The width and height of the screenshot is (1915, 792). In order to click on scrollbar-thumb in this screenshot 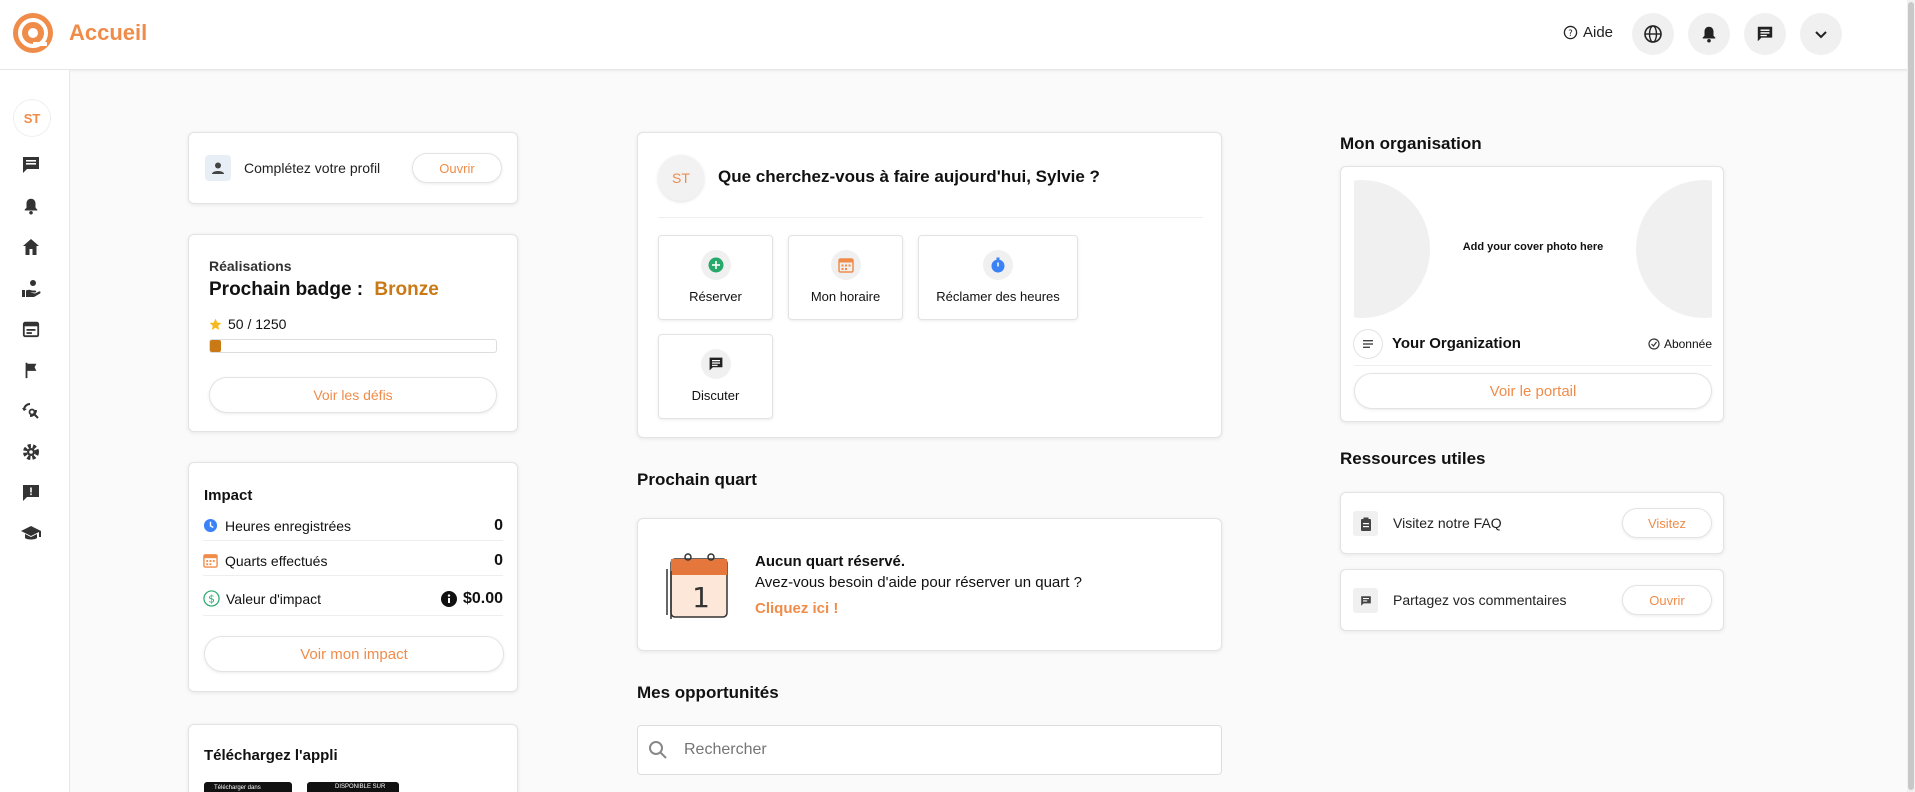, I will do `click(1911, 396)`.